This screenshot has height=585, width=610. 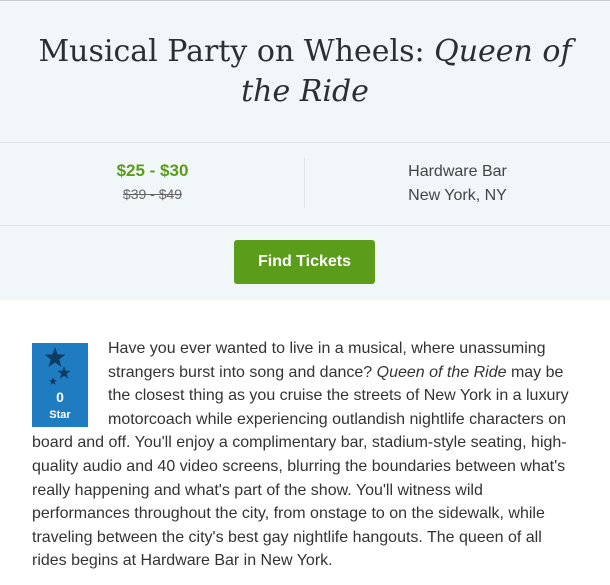 I want to click on venue-block: Hardware Bar New York, NY, so click(x=457, y=184).